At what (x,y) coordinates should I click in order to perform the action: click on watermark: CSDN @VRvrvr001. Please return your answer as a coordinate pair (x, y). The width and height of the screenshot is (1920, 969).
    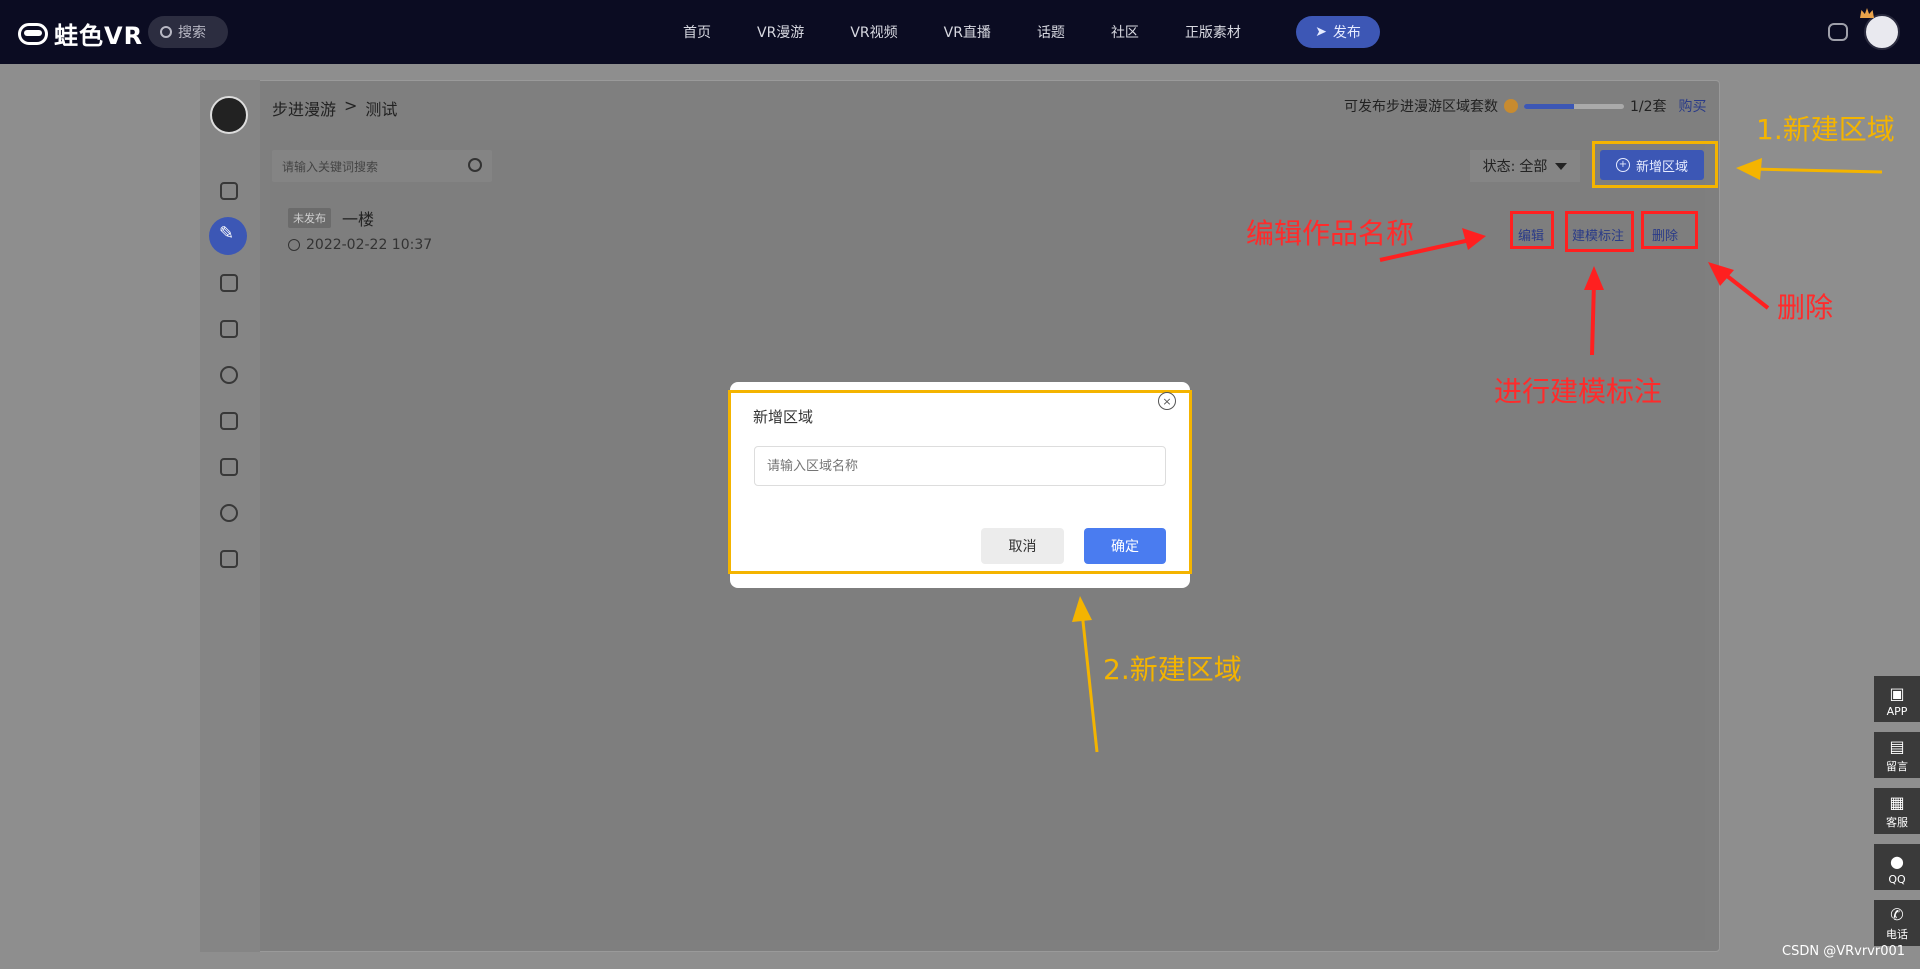
    Looking at the image, I should click on (1844, 951).